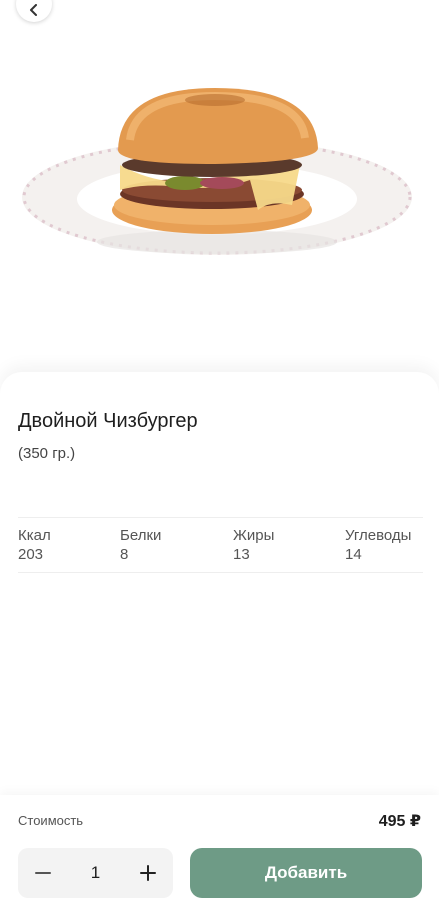 The width and height of the screenshot is (439, 900). Describe the element at coordinates (33, 10) in the screenshot. I see `chevron-left-icon` at that location.